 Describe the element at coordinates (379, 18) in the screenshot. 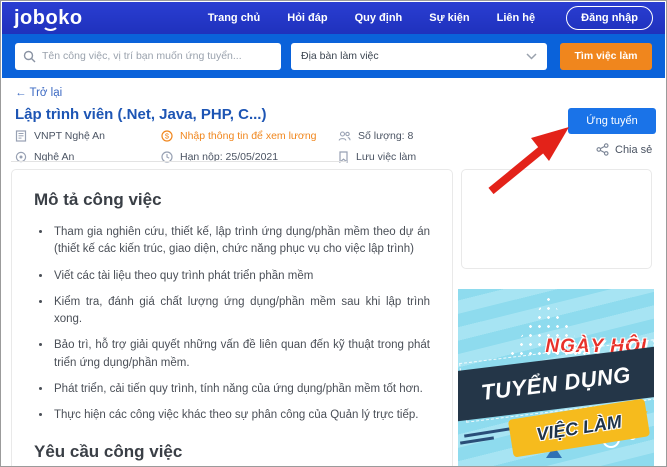

I see `nav-item-rules: Quy định` at that location.